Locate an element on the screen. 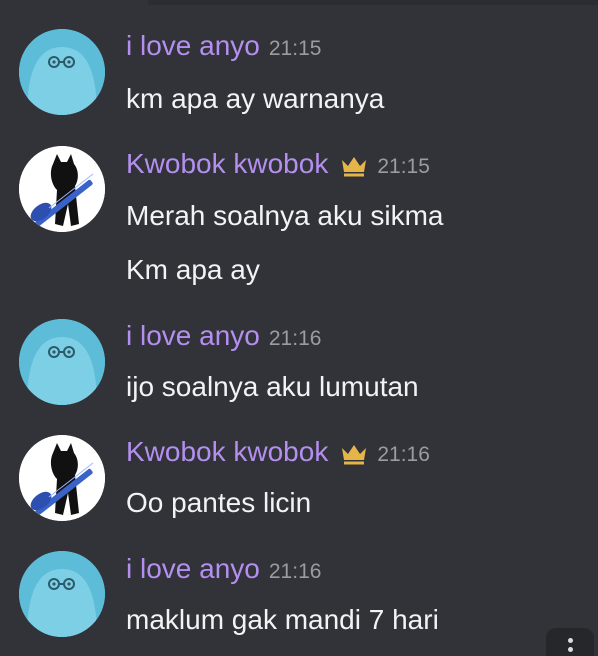 The image size is (598, 656). message-text: Km apa ay is located at coordinates (193, 269).